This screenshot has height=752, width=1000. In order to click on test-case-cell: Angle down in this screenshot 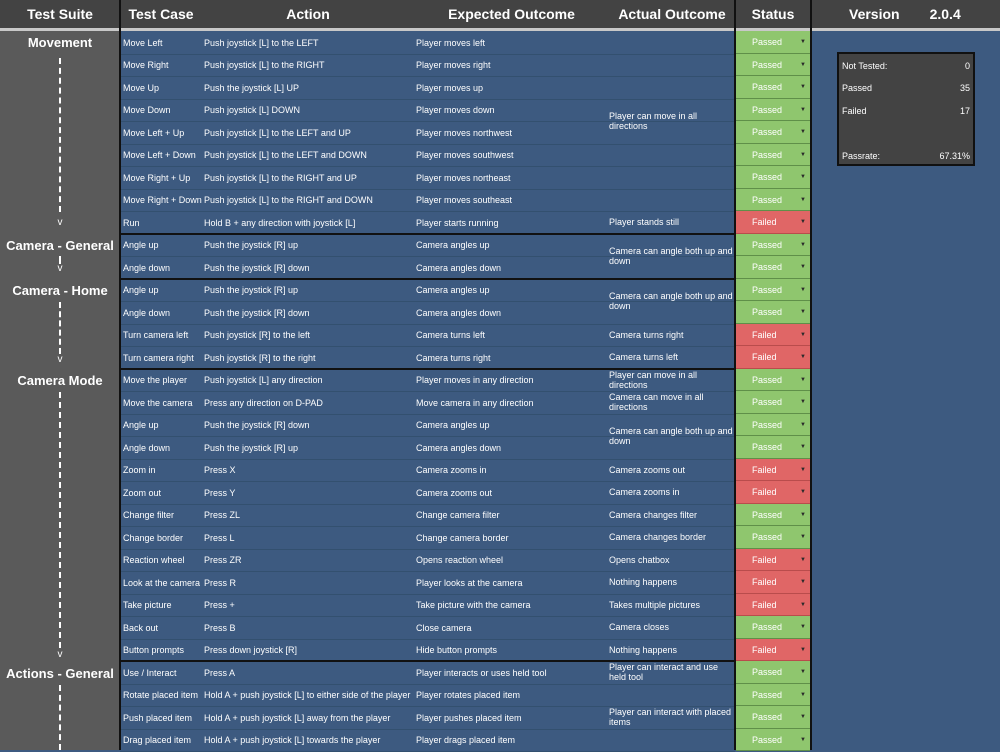, I will do `click(163, 447)`.